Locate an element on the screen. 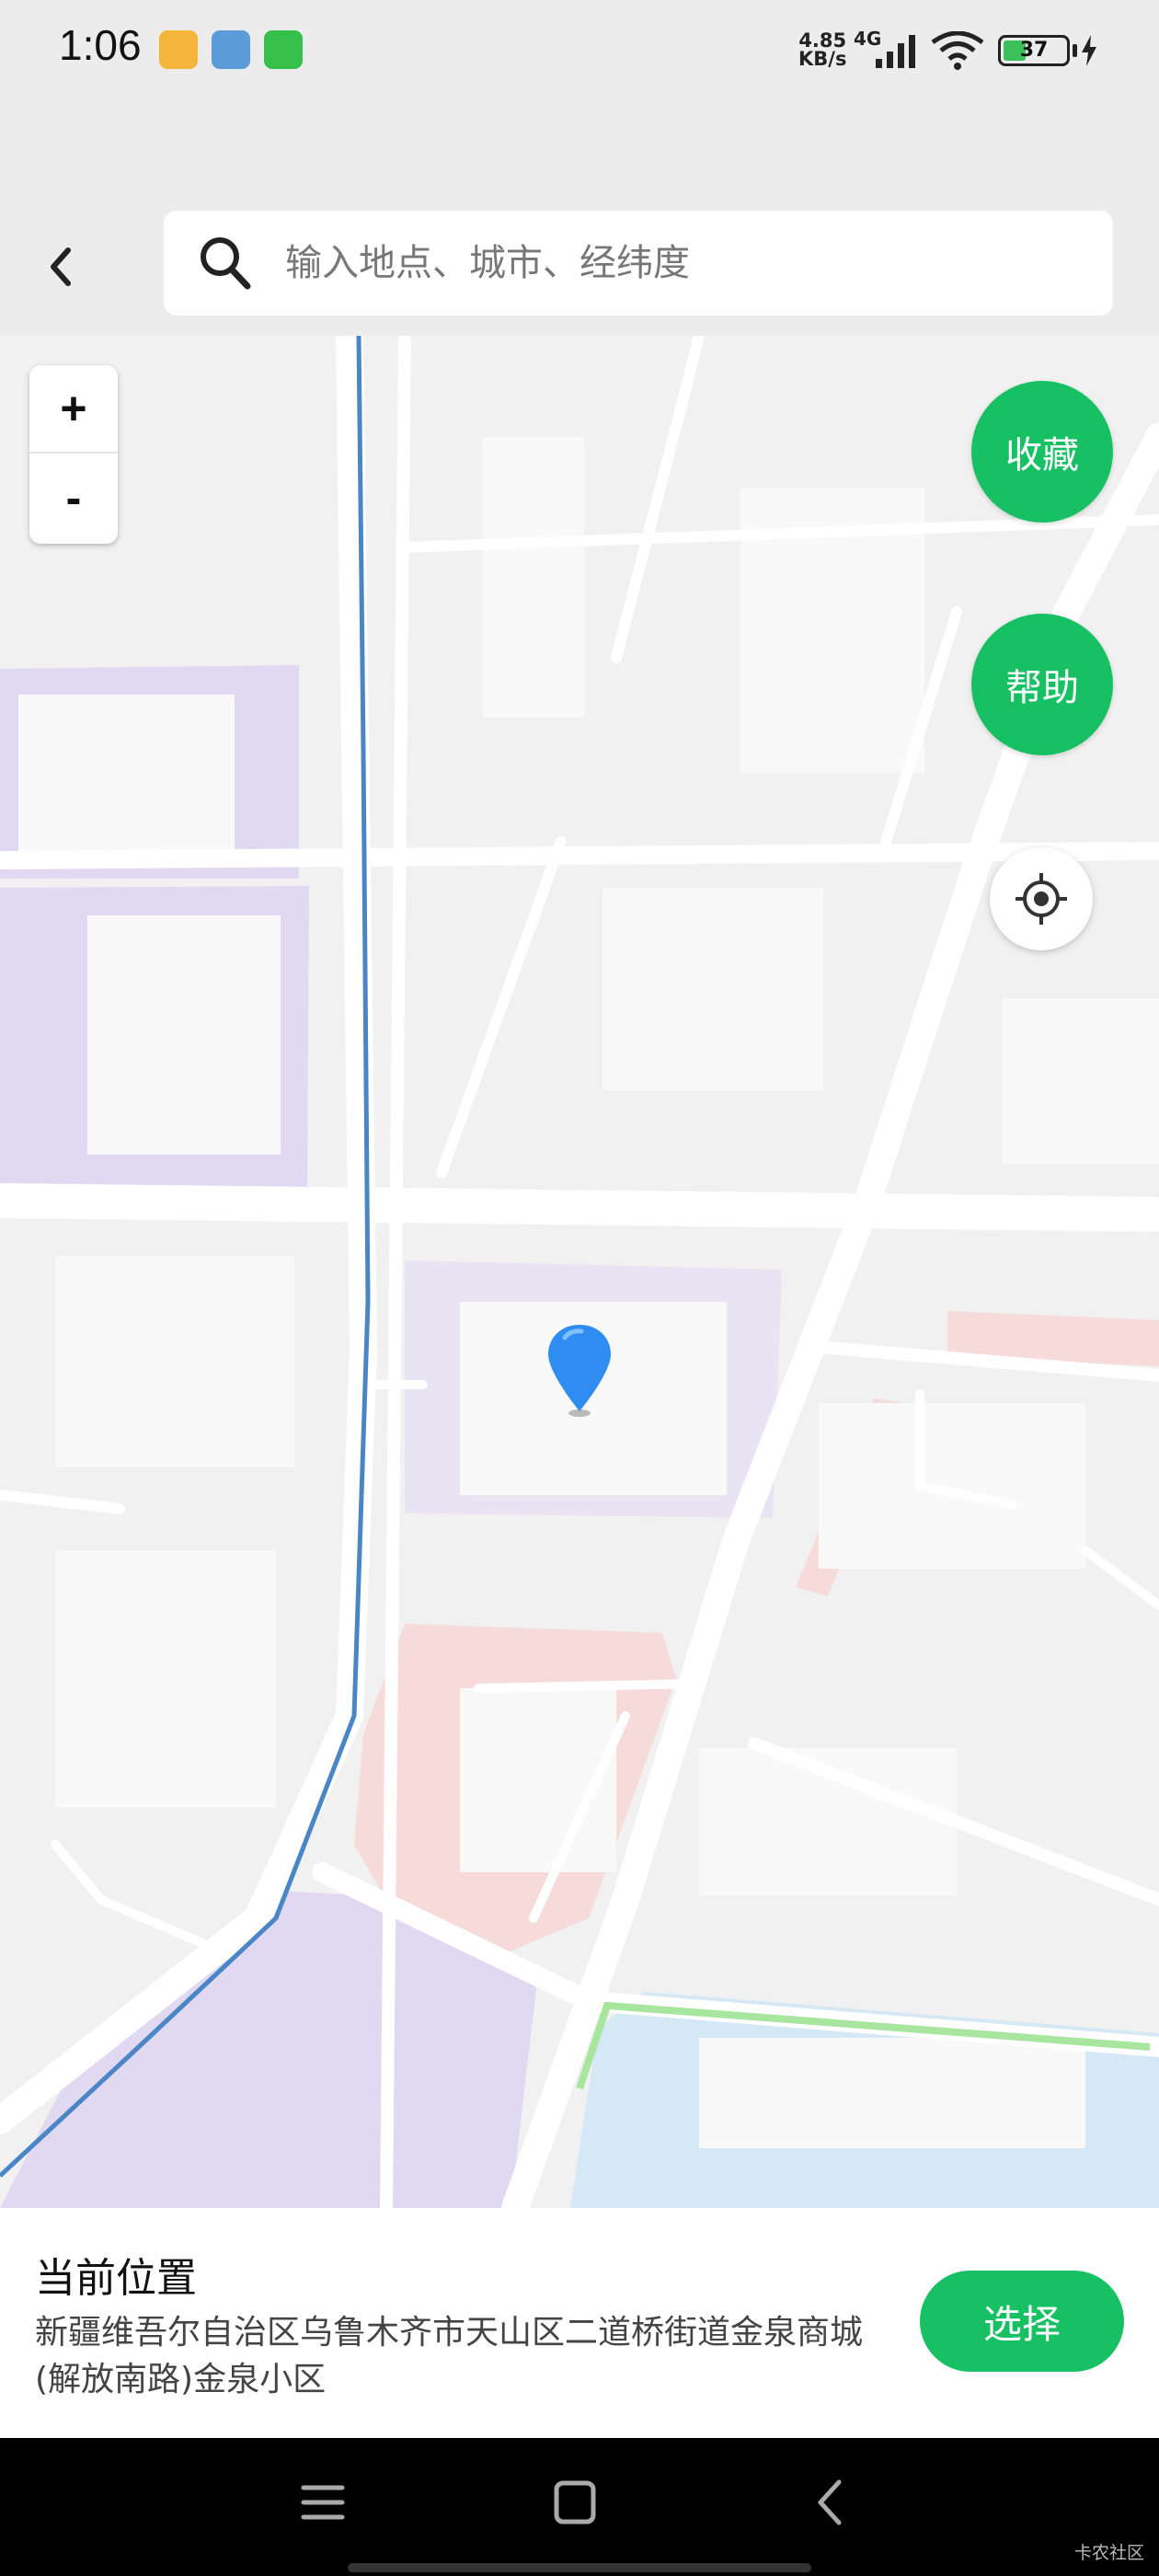 This screenshot has width=1159, height=2576. zoom-control: + - is located at coordinates (73, 454).